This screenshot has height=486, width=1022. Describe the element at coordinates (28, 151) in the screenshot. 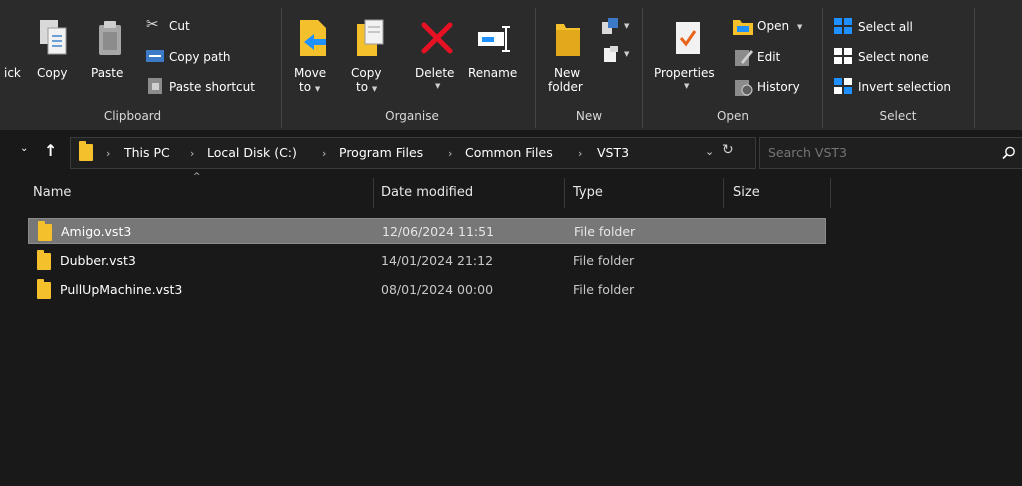

I see `recent-locations-chevron-icon: ⌄` at that location.